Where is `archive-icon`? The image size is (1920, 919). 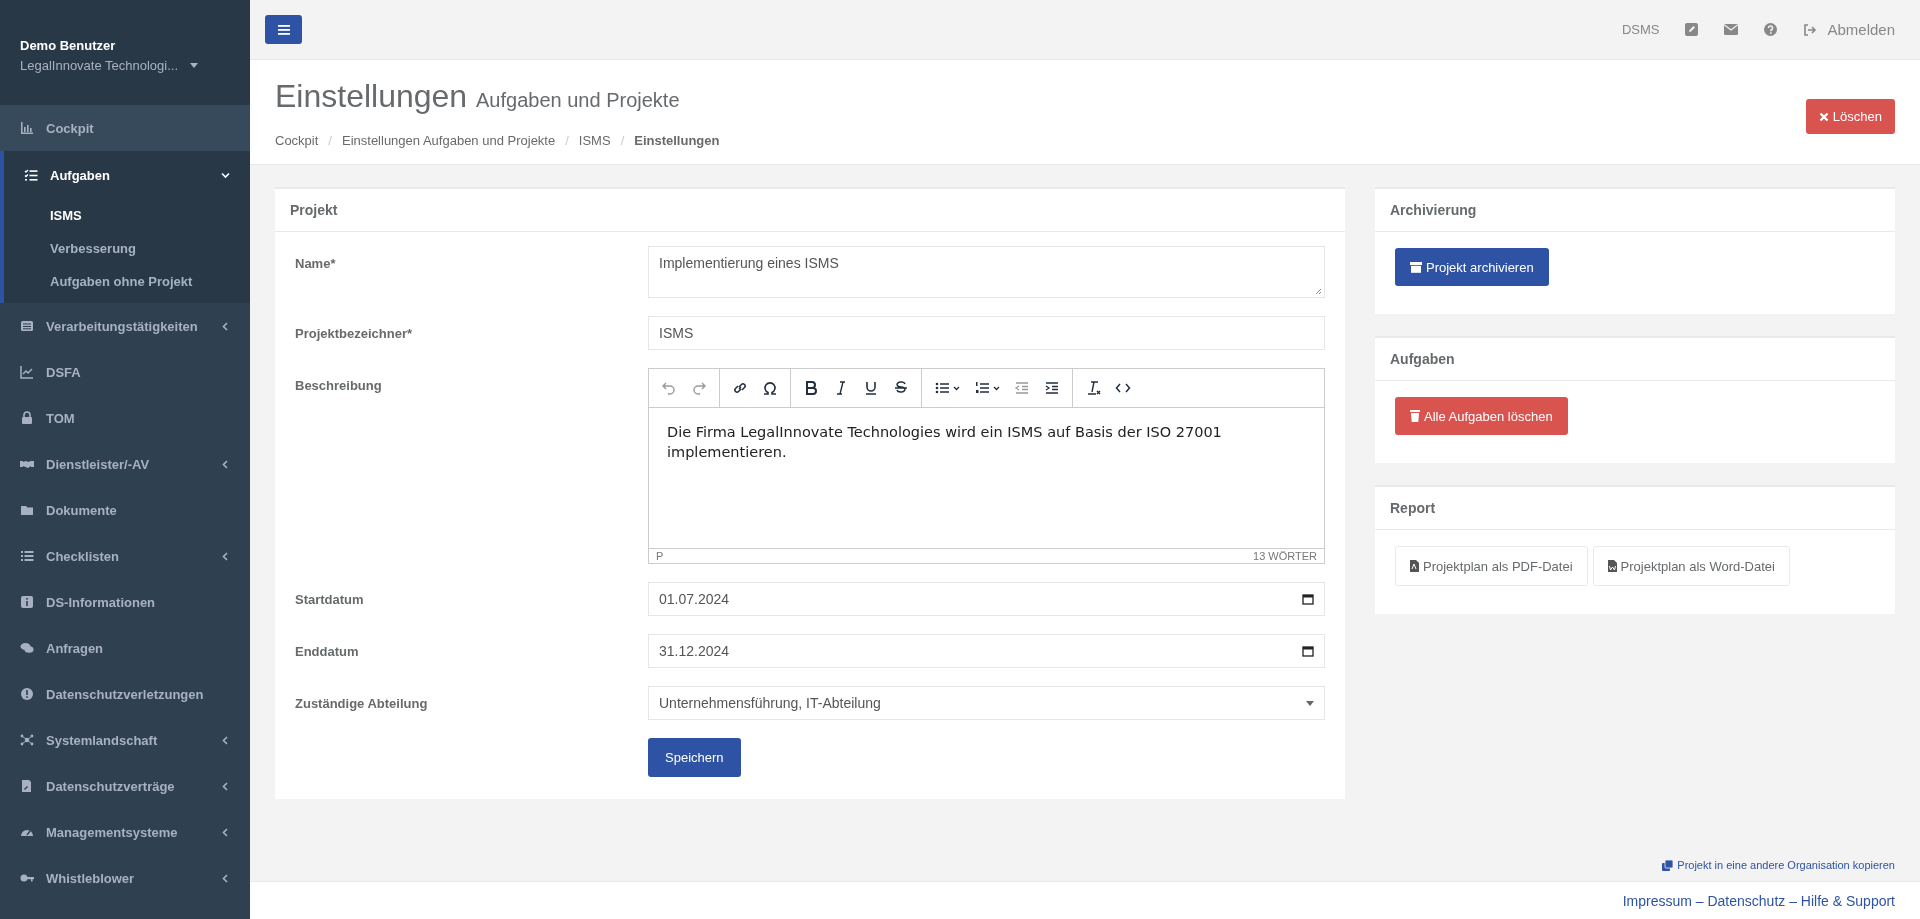 archive-icon is located at coordinates (1416, 267).